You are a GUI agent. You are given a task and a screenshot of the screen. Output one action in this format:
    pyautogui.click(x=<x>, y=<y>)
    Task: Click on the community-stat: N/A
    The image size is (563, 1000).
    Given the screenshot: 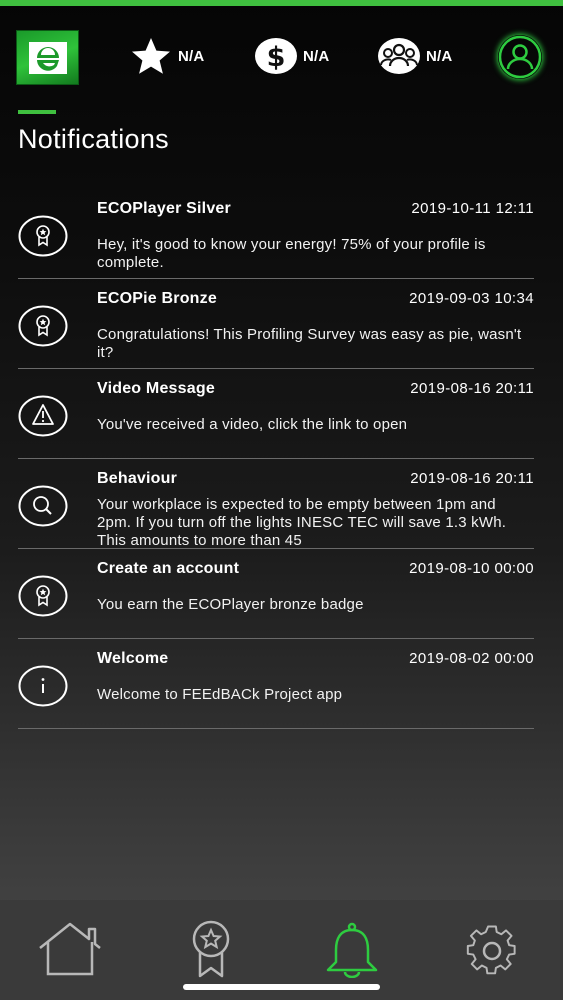 What is the action you would take?
    pyautogui.click(x=414, y=56)
    